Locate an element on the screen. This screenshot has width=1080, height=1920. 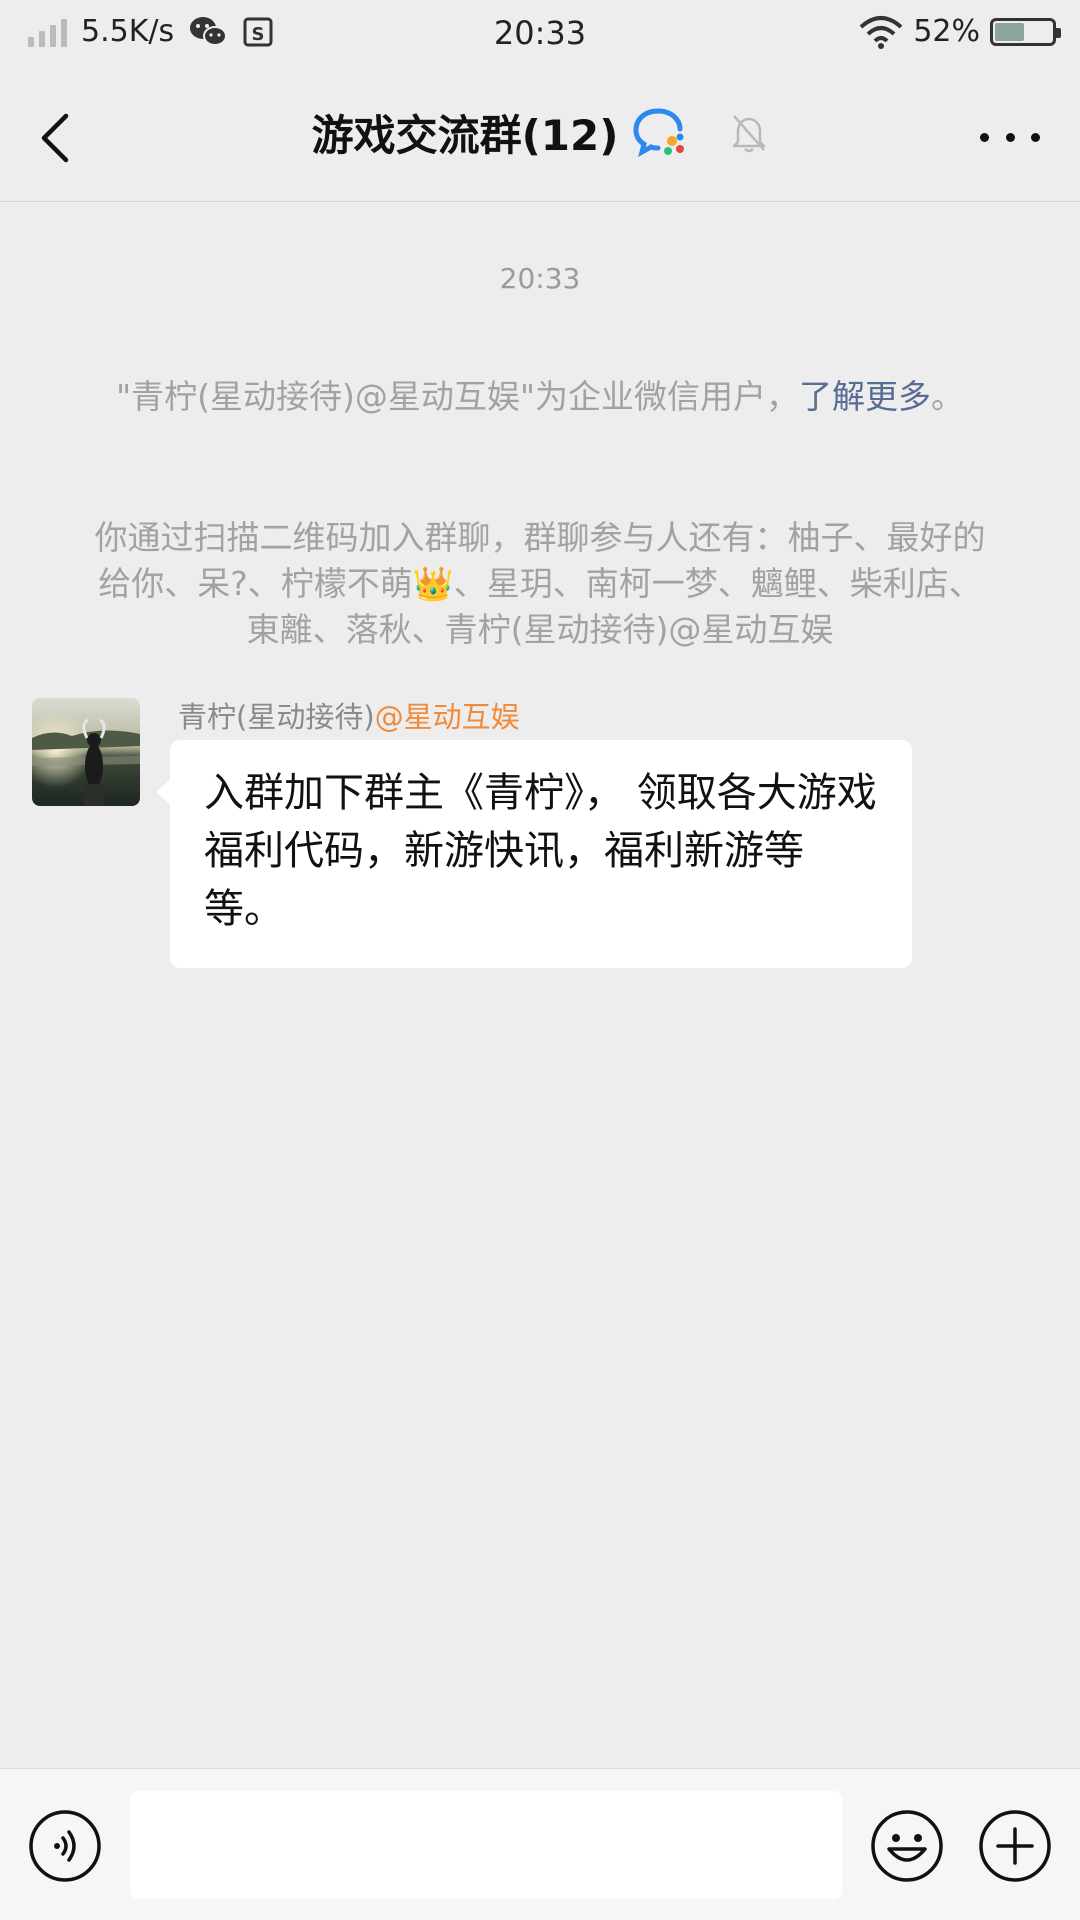
chat-header: 游戏交流群(12) is located at coordinates (540, 137).